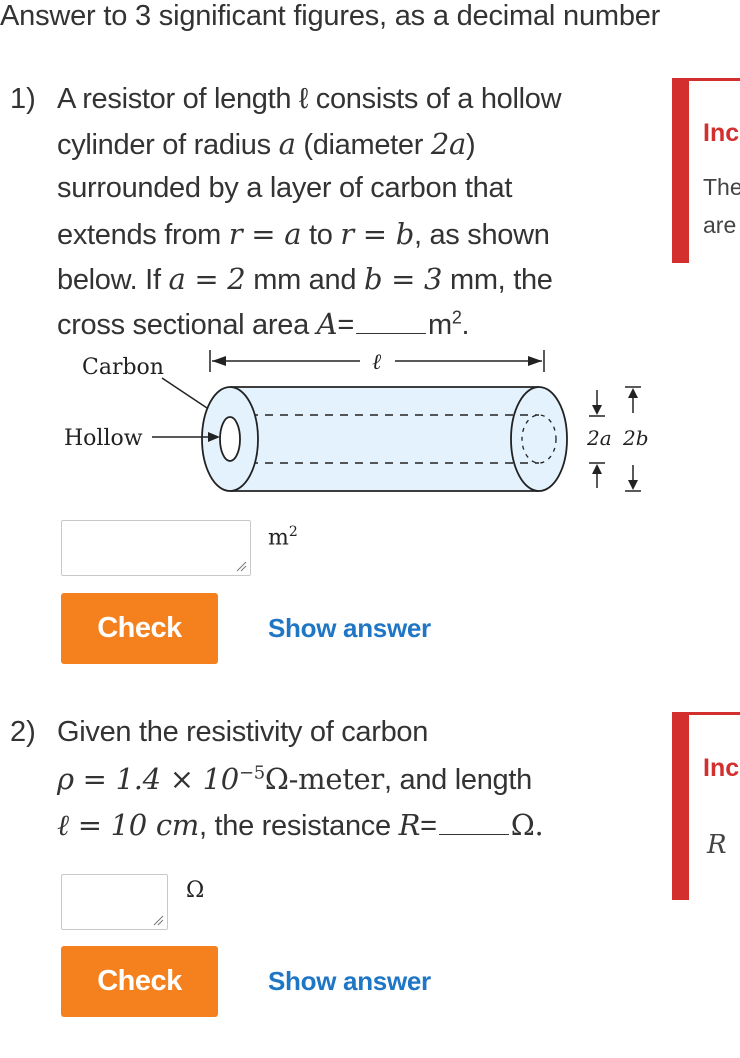 This screenshot has height=1058, width=740. What do you see at coordinates (717, 845) in the screenshot?
I see `feedback-text: R` at bounding box center [717, 845].